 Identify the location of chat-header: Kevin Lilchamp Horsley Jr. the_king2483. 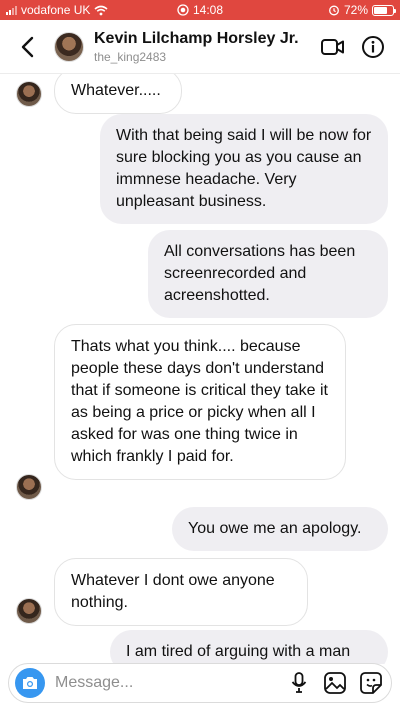
(200, 47).